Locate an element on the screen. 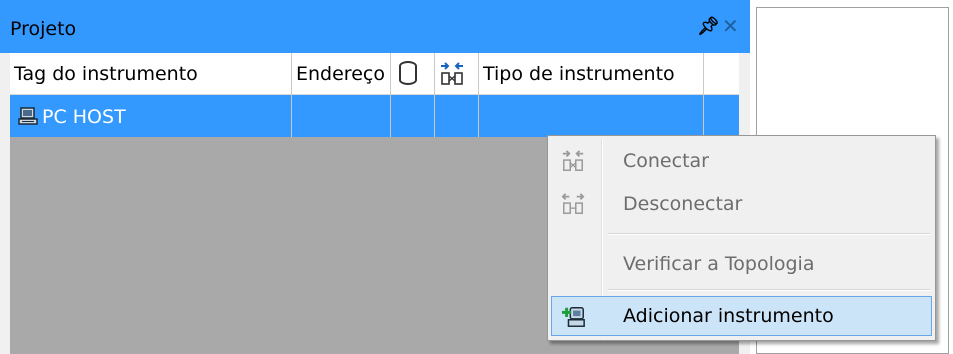  column-address-label: Endereço is located at coordinates (340, 74).